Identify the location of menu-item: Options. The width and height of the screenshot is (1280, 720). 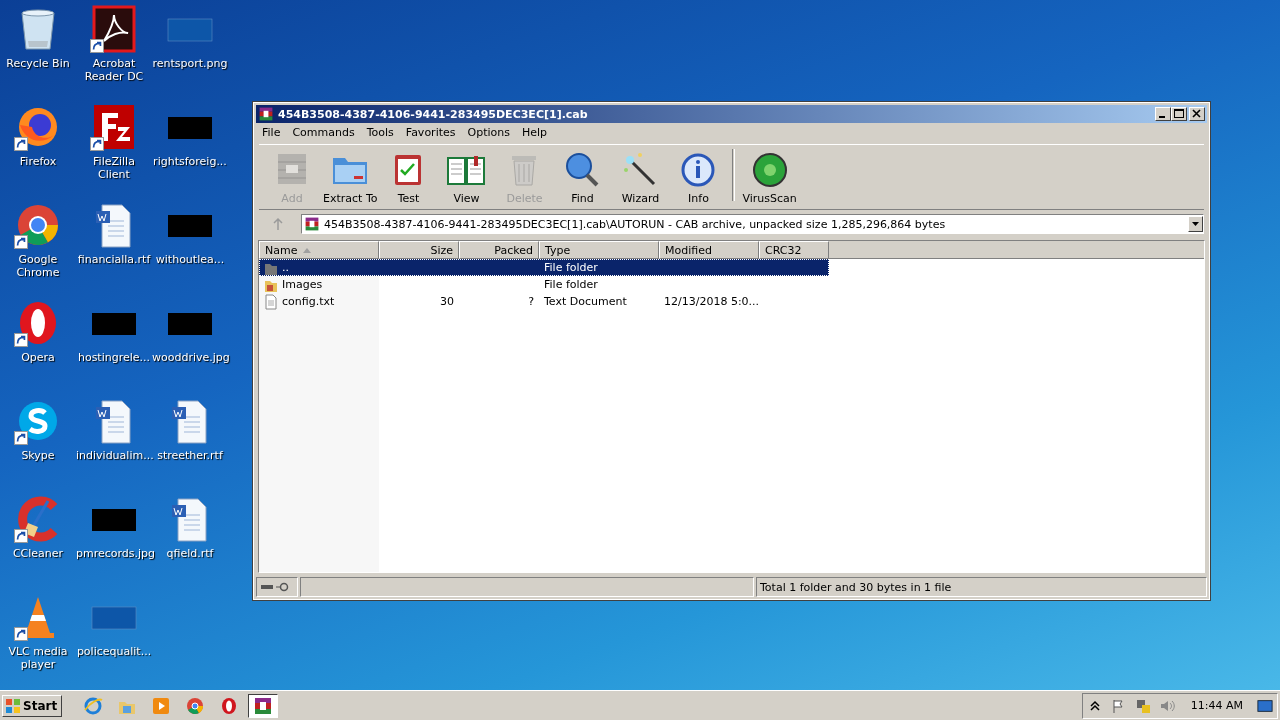
(488, 132).